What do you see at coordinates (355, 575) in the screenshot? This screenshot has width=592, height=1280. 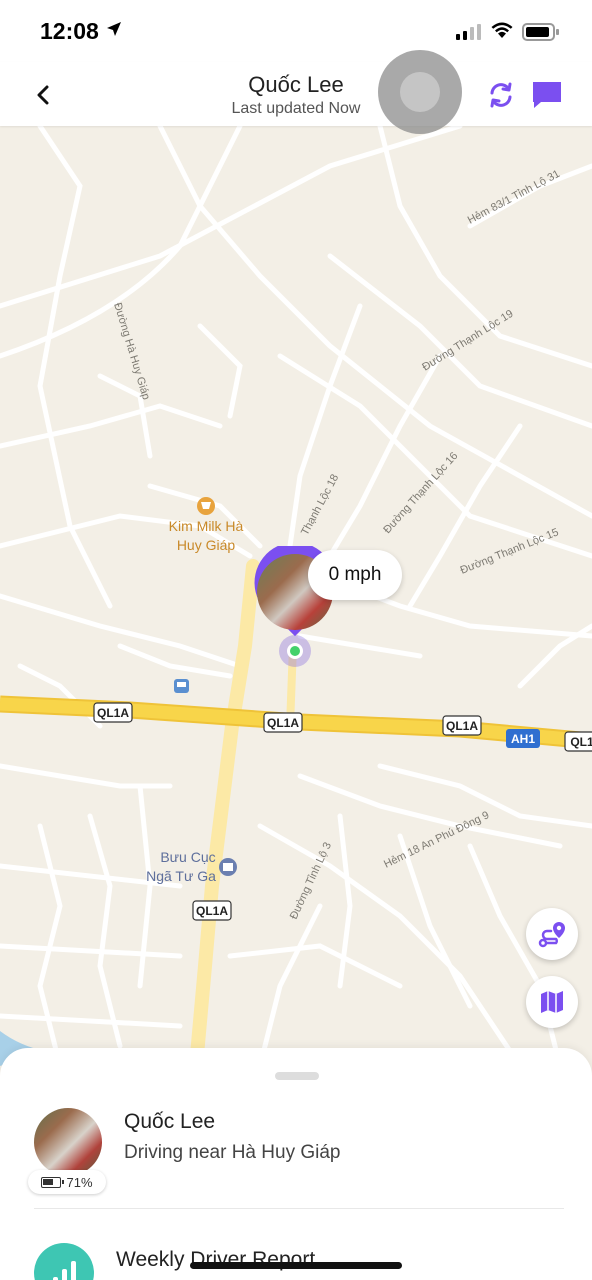 I see `speed-badge: 0 mph` at bounding box center [355, 575].